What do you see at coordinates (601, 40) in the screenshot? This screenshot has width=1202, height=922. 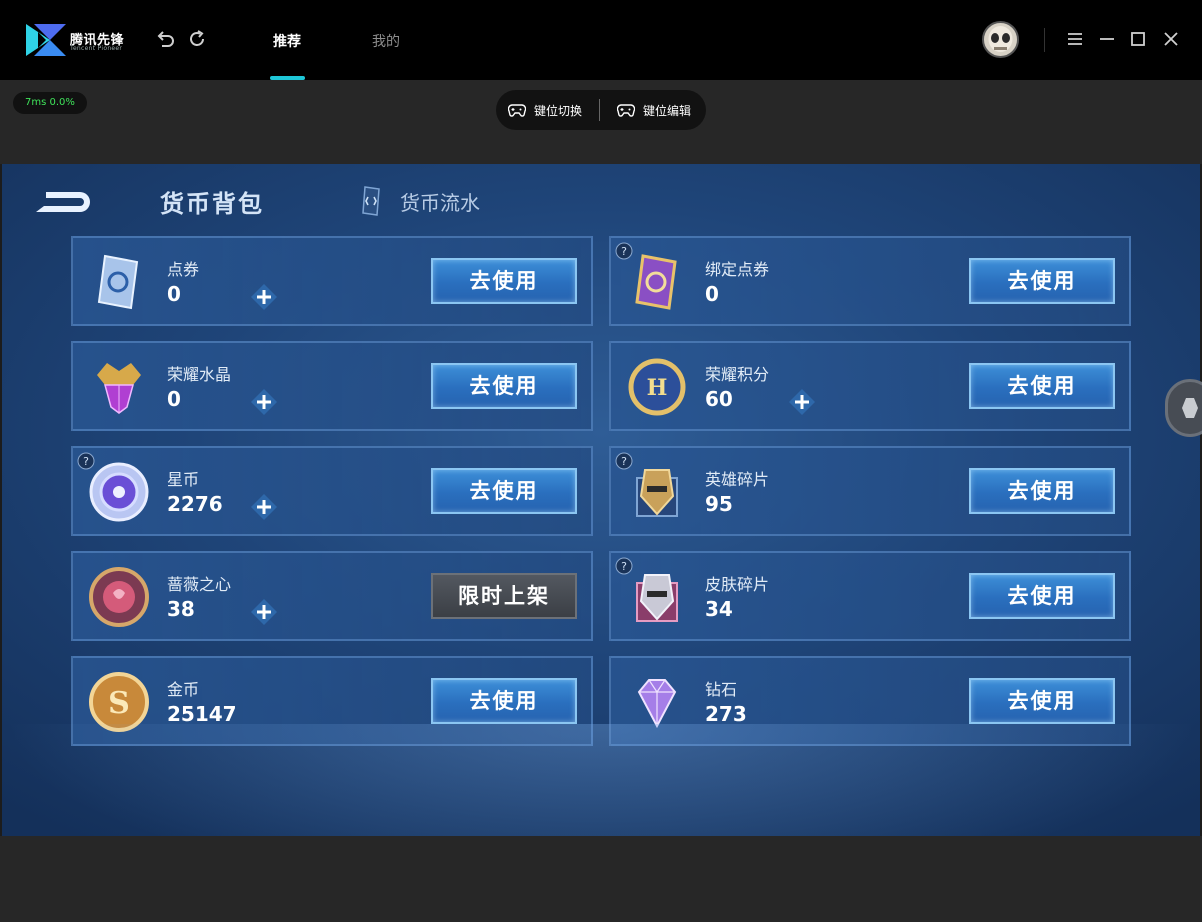 I see `title-bar: 腾讯先锋 Tencent Pioneer 推荐 我的` at bounding box center [601, 40].